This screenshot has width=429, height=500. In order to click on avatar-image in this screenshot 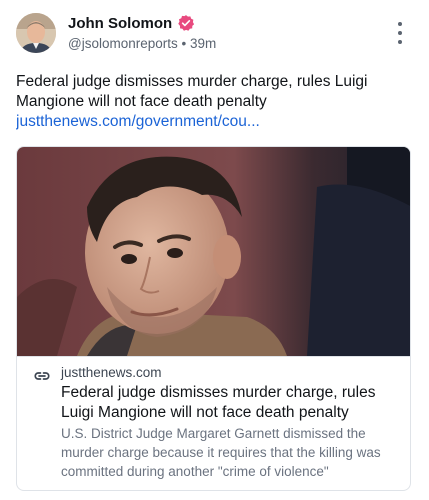, I will do `click(36, 33)`.